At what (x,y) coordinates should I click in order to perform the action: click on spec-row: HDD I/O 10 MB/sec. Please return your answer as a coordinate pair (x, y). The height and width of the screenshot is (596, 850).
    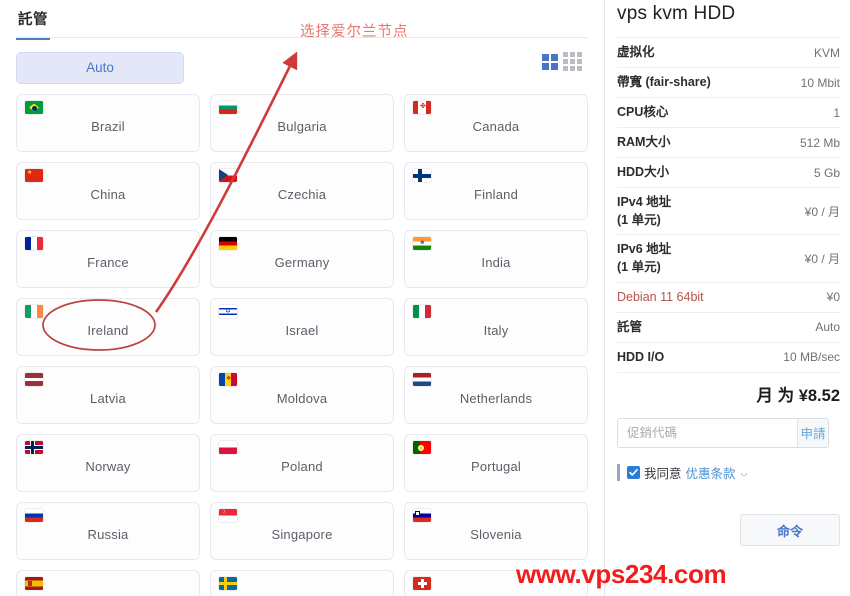
    Looking at the image, I should click on (728, 356).